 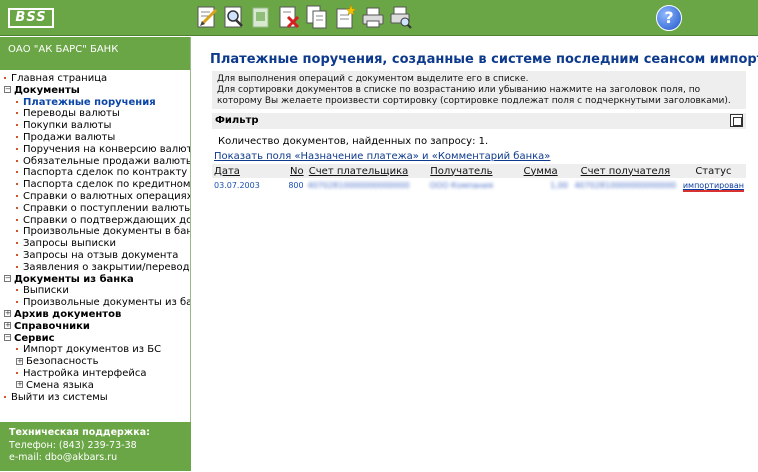 What do you see at coordinates (95, 386) in the screenshot?
I see `sidebar-item: + Смена языка` at bounding box center [95, 386].